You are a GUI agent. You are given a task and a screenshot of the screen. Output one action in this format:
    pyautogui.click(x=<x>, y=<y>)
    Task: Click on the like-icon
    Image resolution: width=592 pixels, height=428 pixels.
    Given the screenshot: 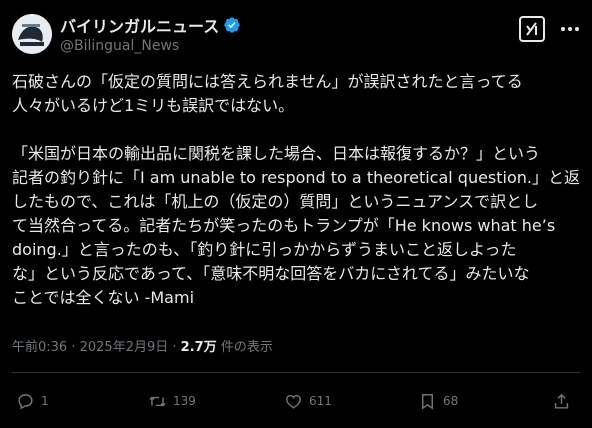 What is the action you would take?
    pyautogui.click(x=293, y=401)
    